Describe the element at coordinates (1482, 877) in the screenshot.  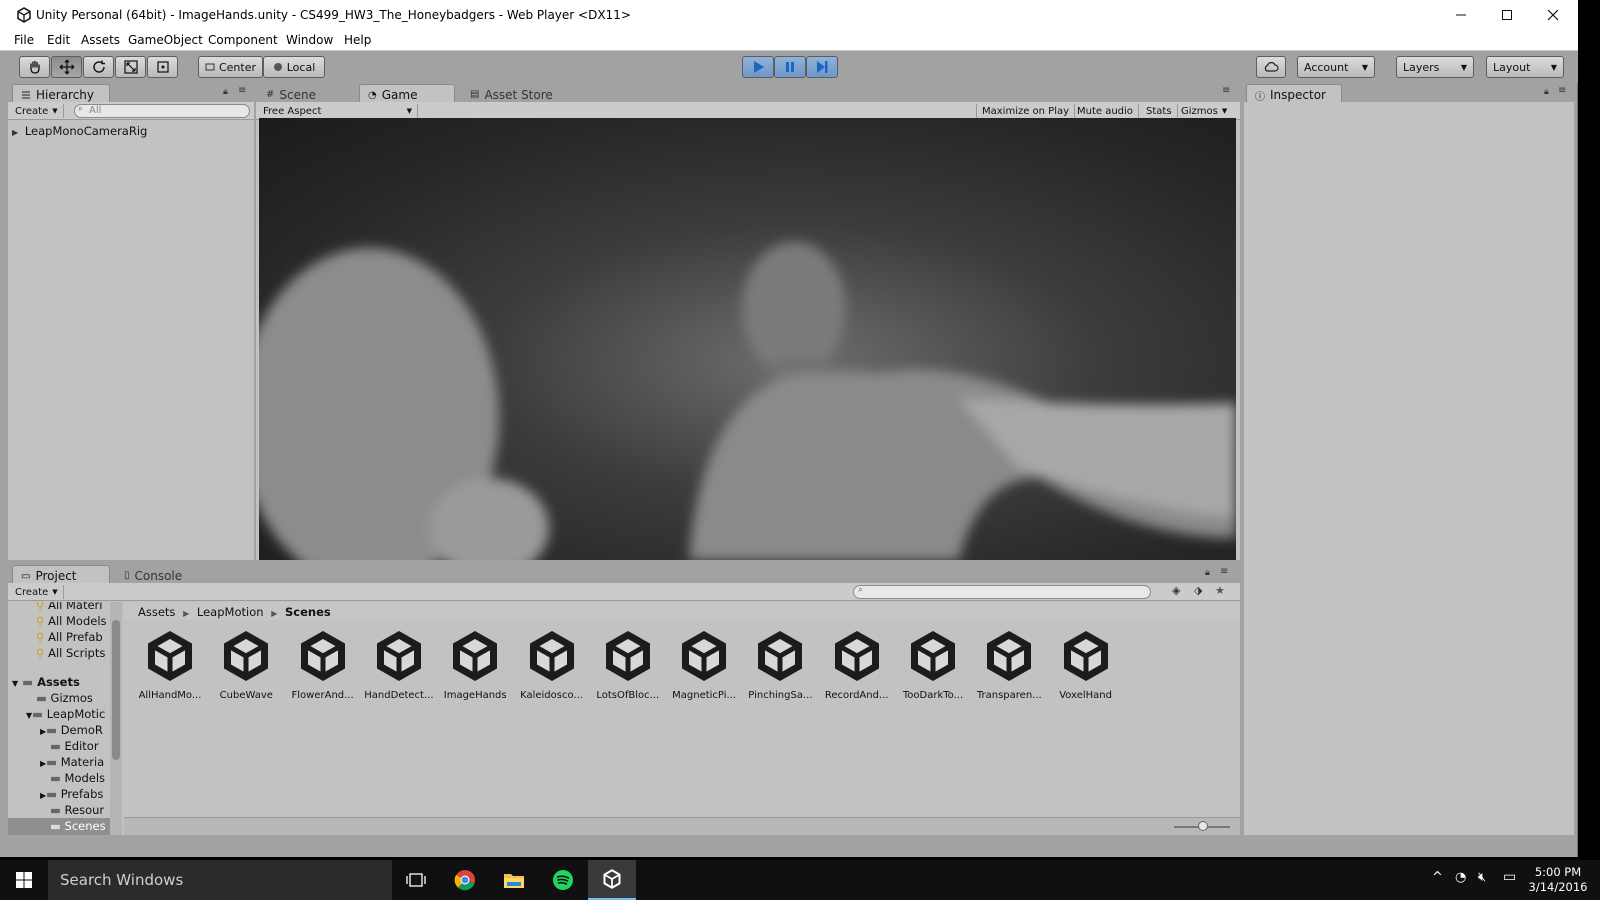
I see `volume-muted-icon: 🔇︎` at that location.